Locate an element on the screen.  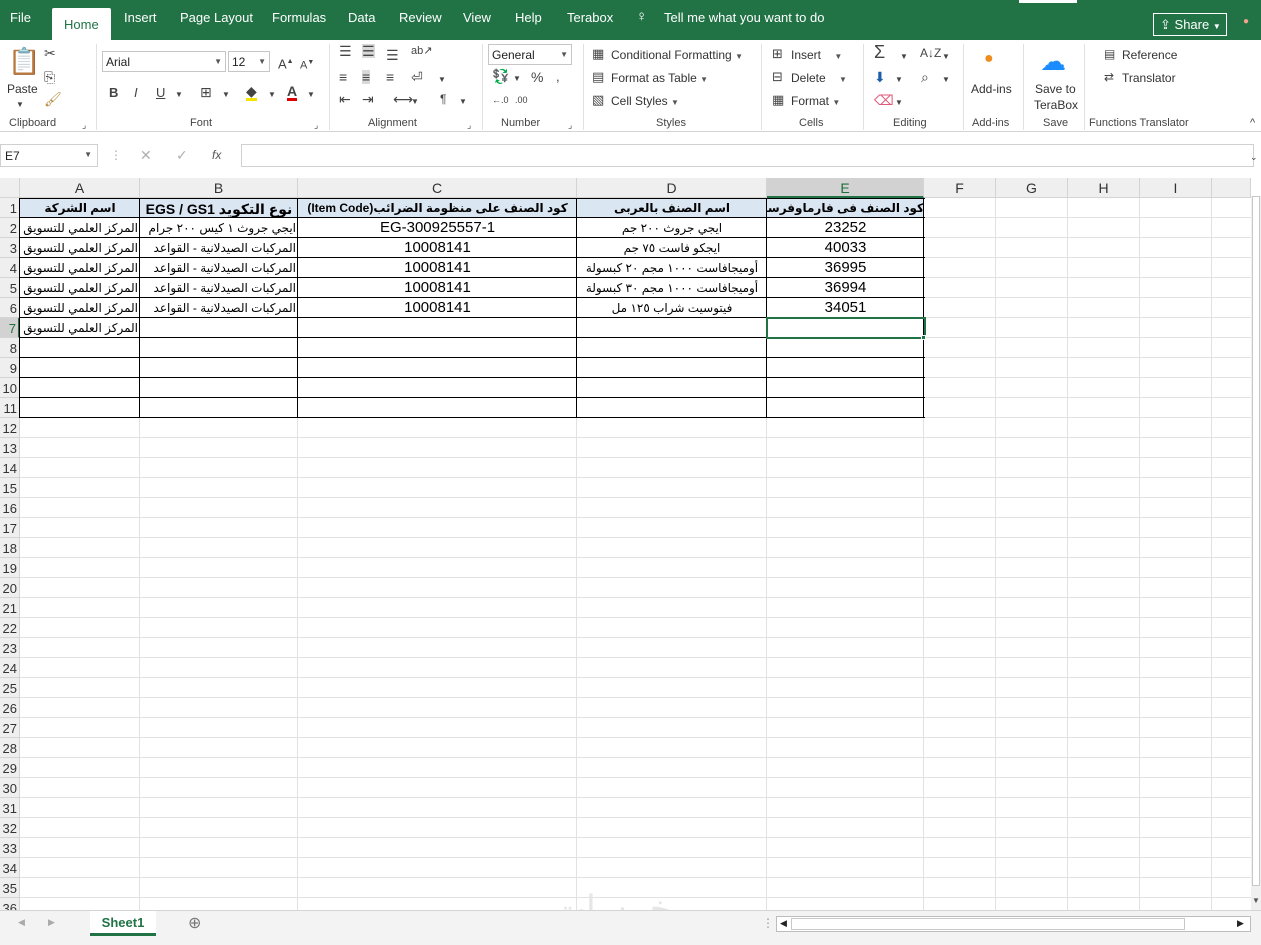
italic-icon: I is located at coordinates (136, 93).